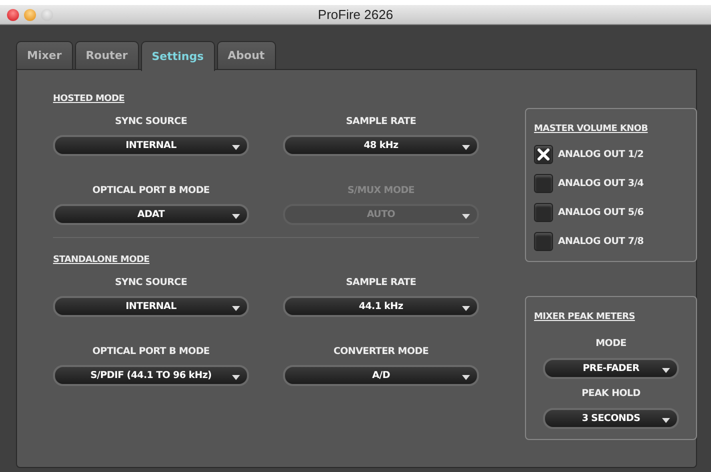  Describe the element at coordinates (601, 241) in the screenshot. I see `checkbox-label: ANALOG OUT 7/8` at that location.